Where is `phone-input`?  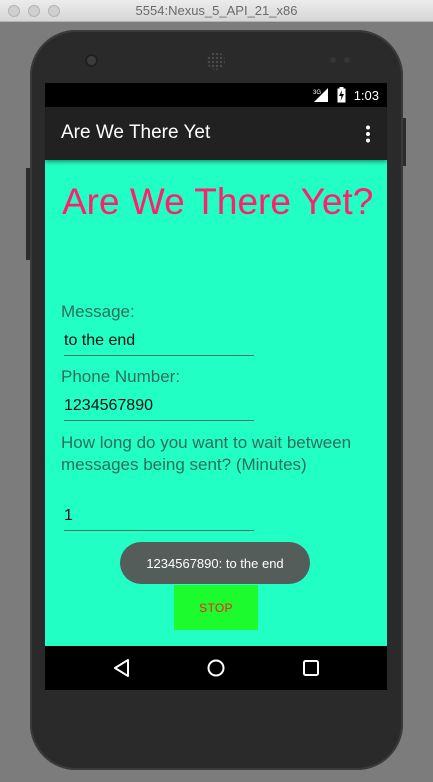
phone-input is located at coordinates (159, 406).